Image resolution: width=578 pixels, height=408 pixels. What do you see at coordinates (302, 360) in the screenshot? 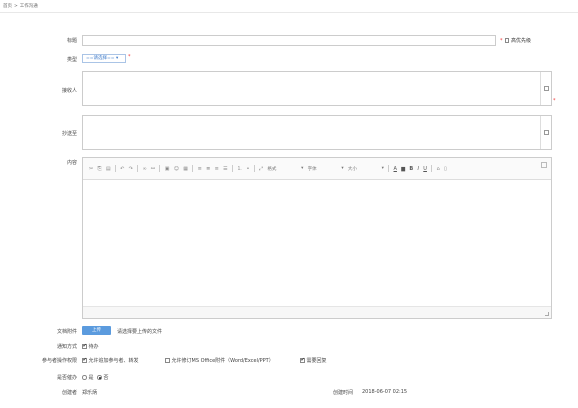
I see `perm-reply-checkbox` at bounding box center [302, 360].